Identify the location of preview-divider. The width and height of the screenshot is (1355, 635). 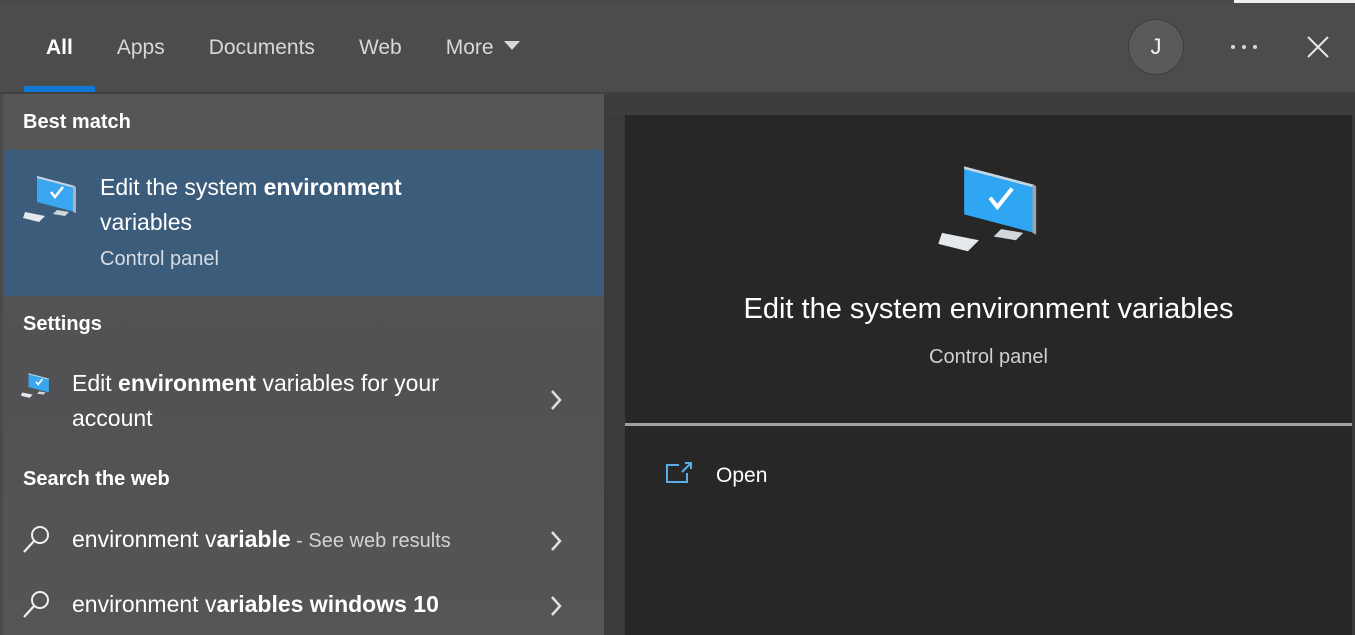
(988, 424).